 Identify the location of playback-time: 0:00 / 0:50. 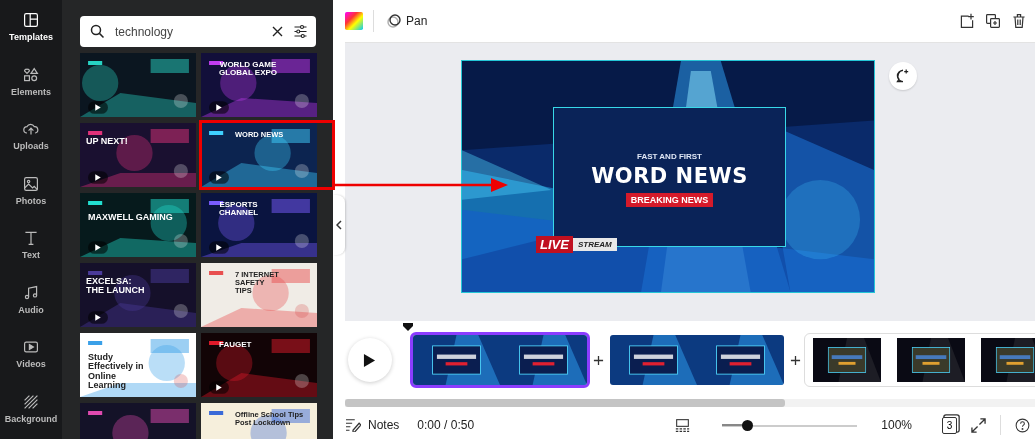
(446, 425).